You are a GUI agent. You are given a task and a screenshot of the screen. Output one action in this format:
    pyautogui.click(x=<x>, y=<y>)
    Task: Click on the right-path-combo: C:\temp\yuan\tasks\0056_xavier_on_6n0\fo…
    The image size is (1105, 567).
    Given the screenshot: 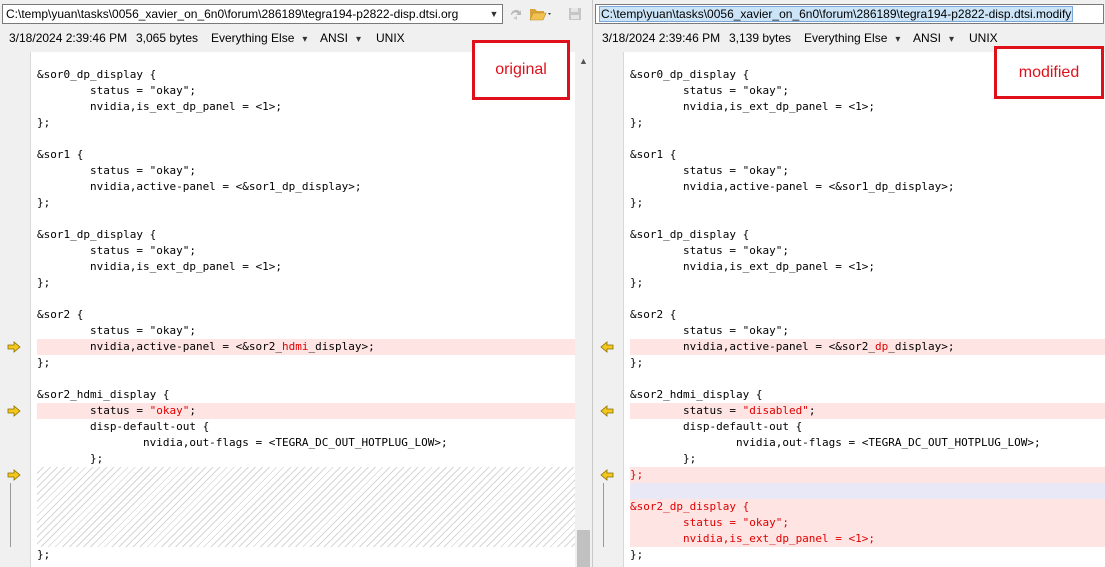 What is the action you would take?
    pyautogui.click(x=849, y=14)
    